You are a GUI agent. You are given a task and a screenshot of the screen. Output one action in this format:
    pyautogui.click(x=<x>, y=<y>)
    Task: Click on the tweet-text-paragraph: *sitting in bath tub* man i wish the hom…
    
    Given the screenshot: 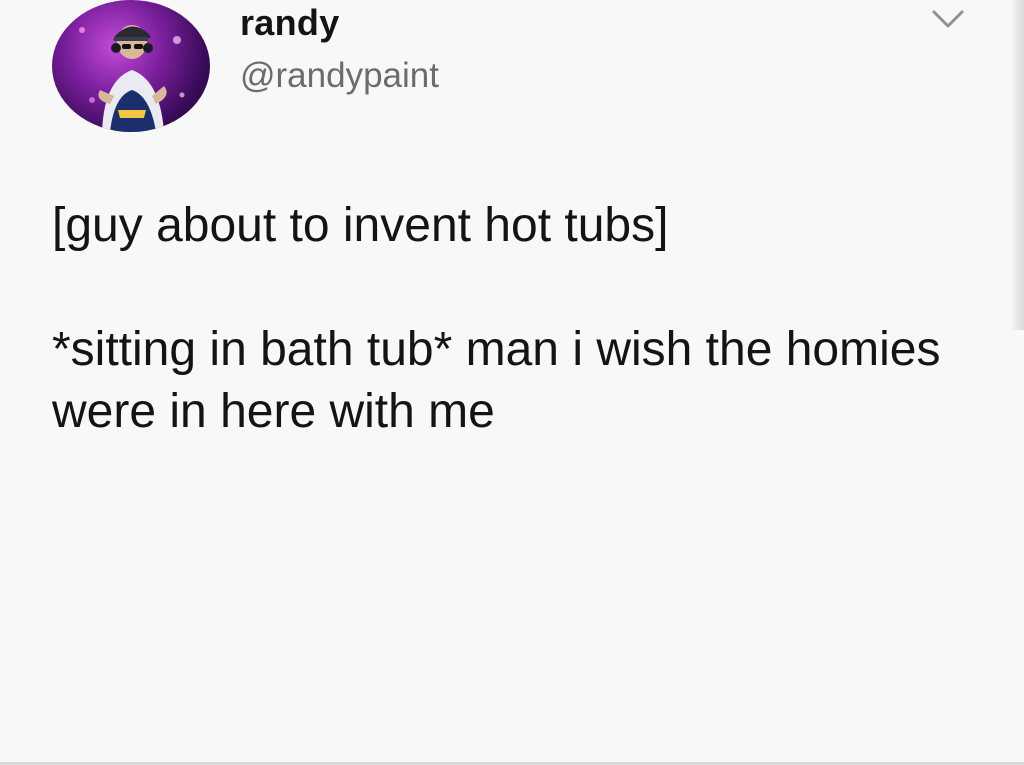 What is the action you would take?
    pyautogui.click(x=496, y=380)
    